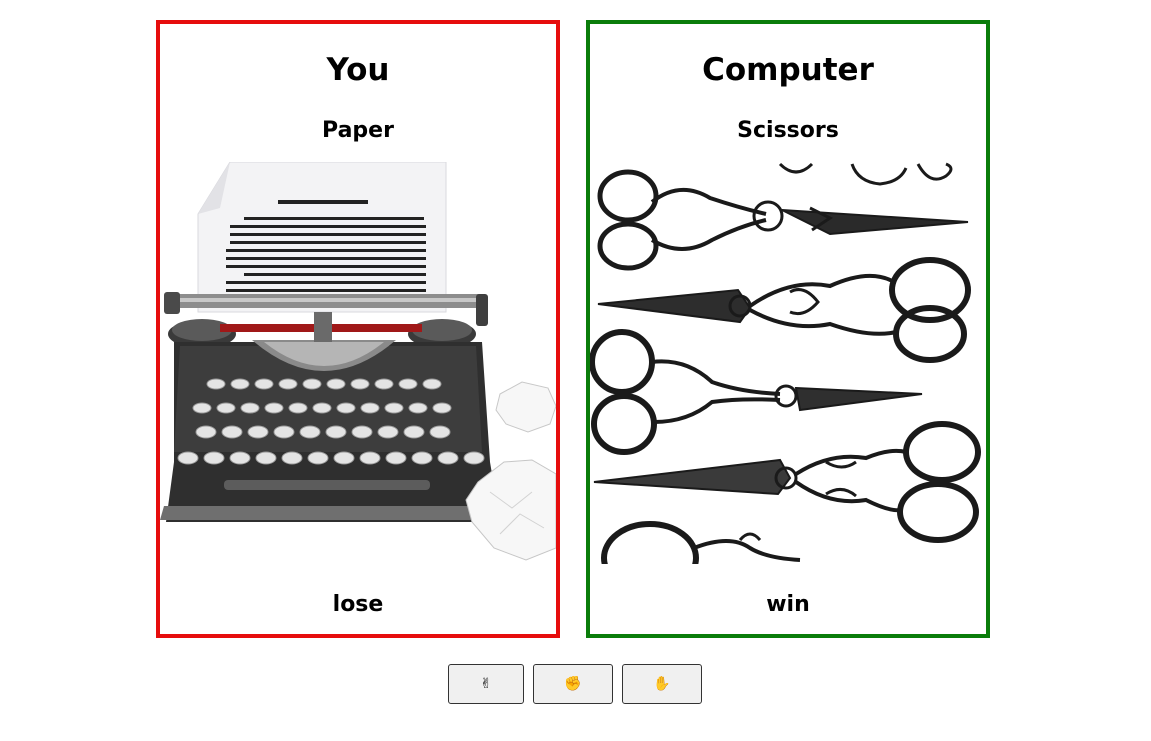  I want to click on player-result: lose, so click(358, 604).